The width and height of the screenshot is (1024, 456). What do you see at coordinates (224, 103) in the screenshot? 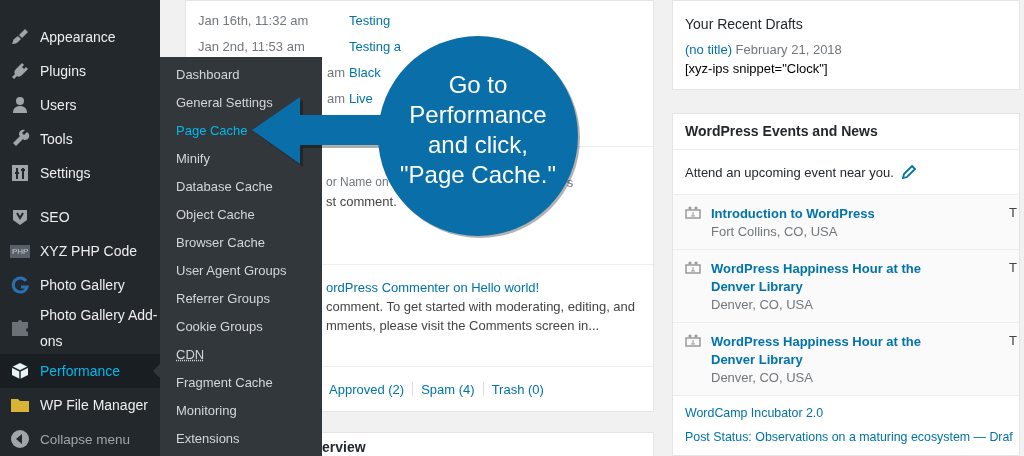
I see `submenu-item: General Settings` at bounding box center [224, 103].